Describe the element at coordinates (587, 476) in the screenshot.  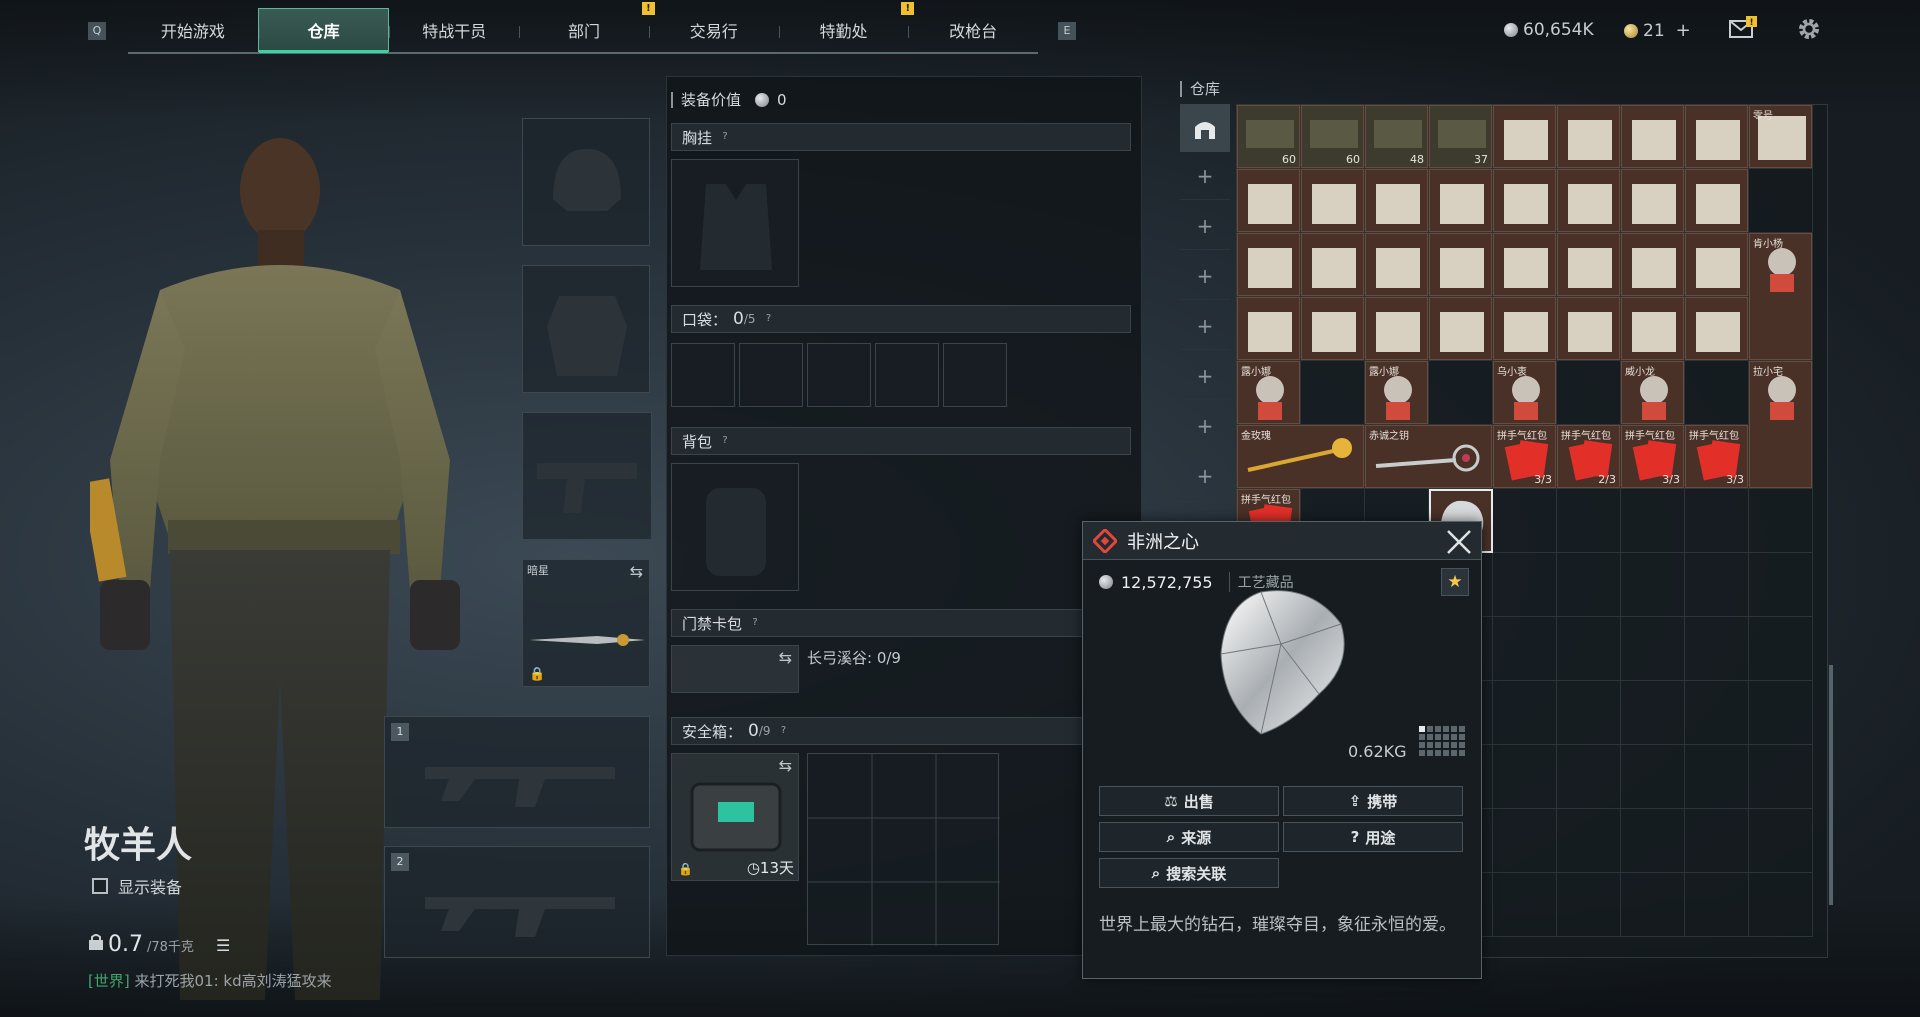
I see `sidearm-slot` at that location.